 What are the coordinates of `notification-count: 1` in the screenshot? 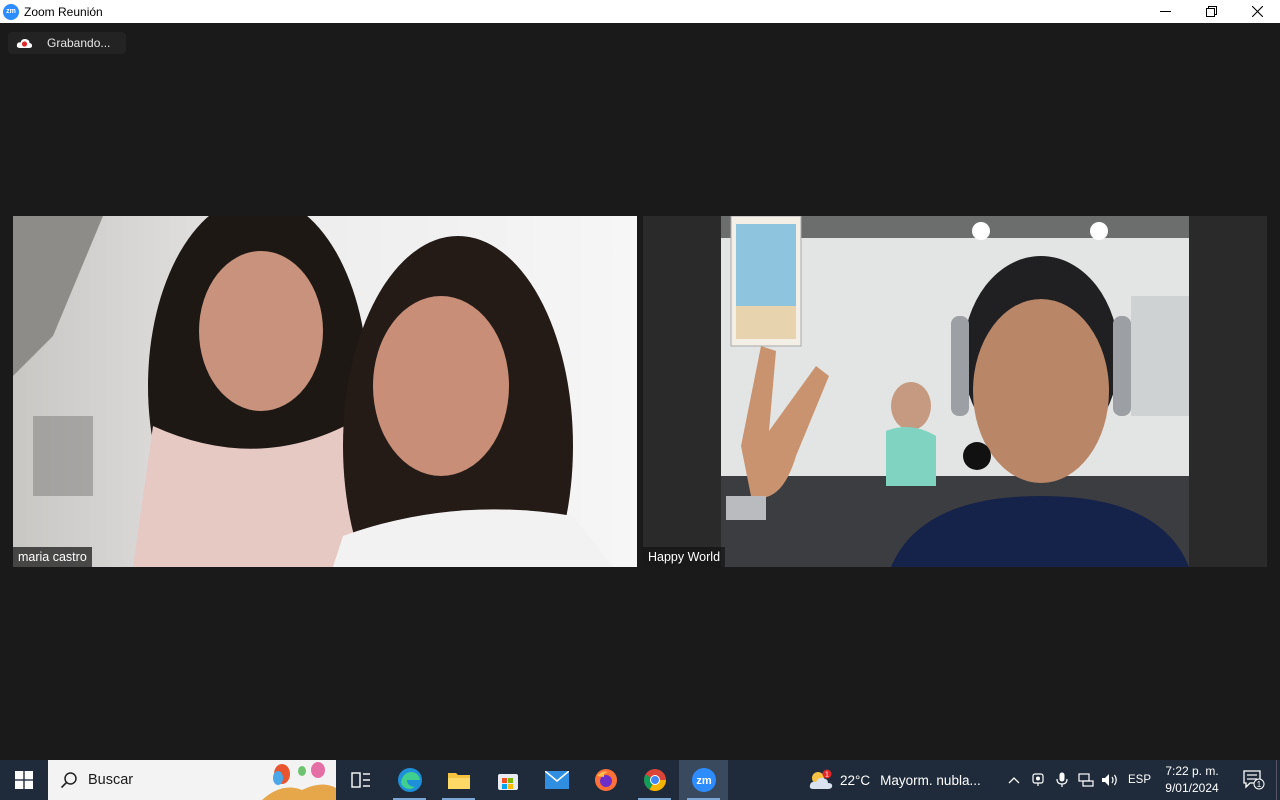 It's located at (1259, 784).